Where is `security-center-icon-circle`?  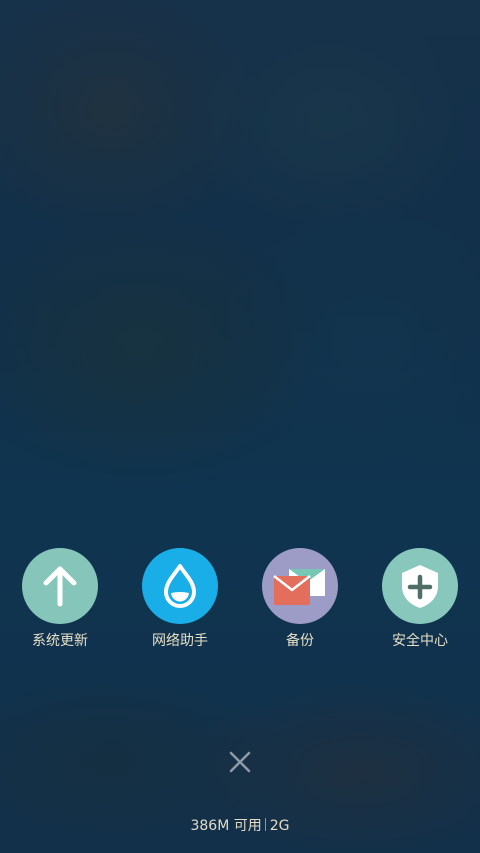 security-center-icon-circle is located at coordinates (420, 586).